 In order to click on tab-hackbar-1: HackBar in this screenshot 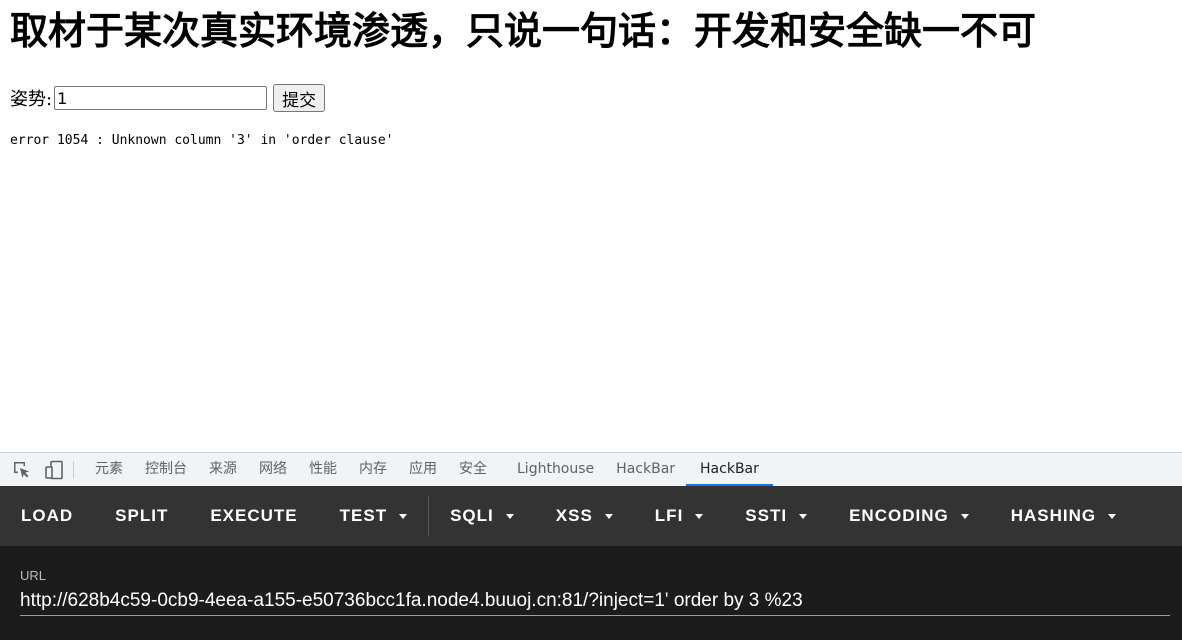, I will do `click(645, 469)`.